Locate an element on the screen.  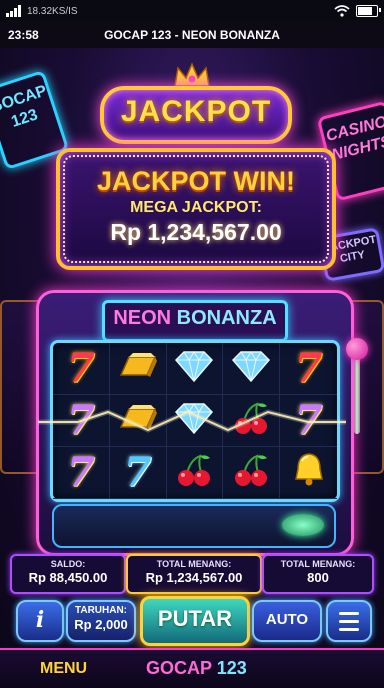
total-win-panel: TOTAL MENANG: Rp 1,234,567.00 is located at coordinates (194, 574).